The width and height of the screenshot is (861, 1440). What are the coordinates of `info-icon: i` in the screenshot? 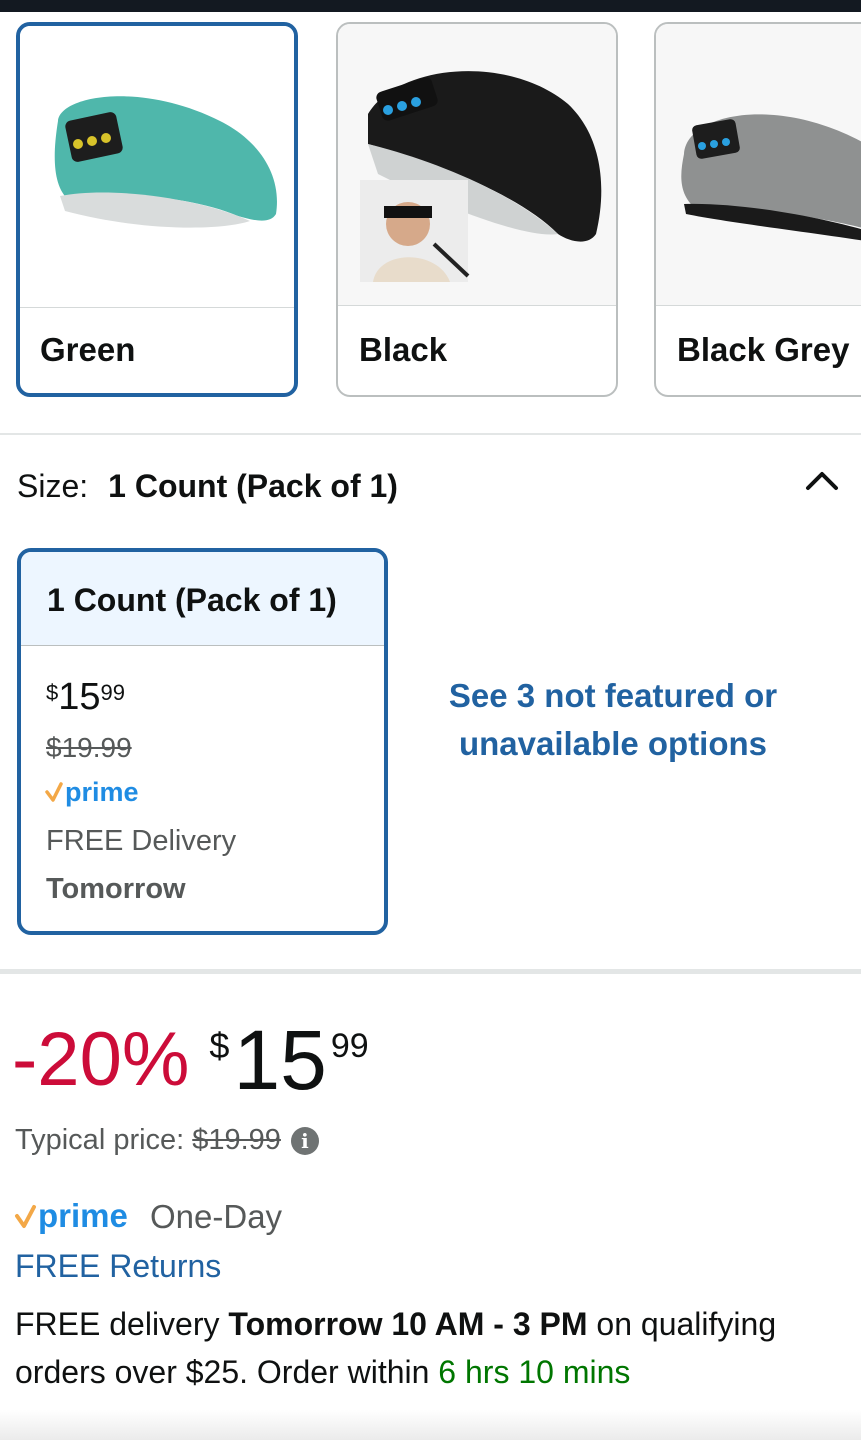 It's located at (304, 1140).